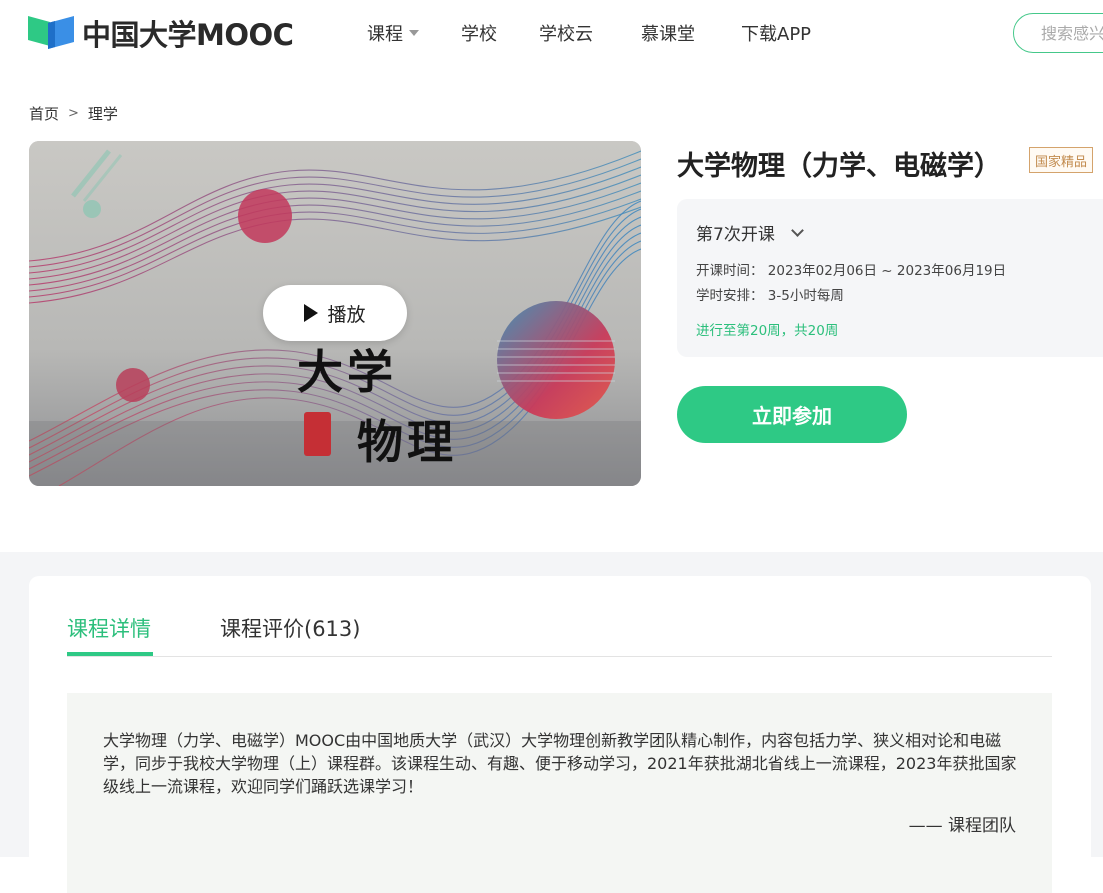 This screenshot has width=1103, height=893. What do you see at coordinates (317, 434) in the screenshot?
I see `book-icon` at bounding box center [317, 434].